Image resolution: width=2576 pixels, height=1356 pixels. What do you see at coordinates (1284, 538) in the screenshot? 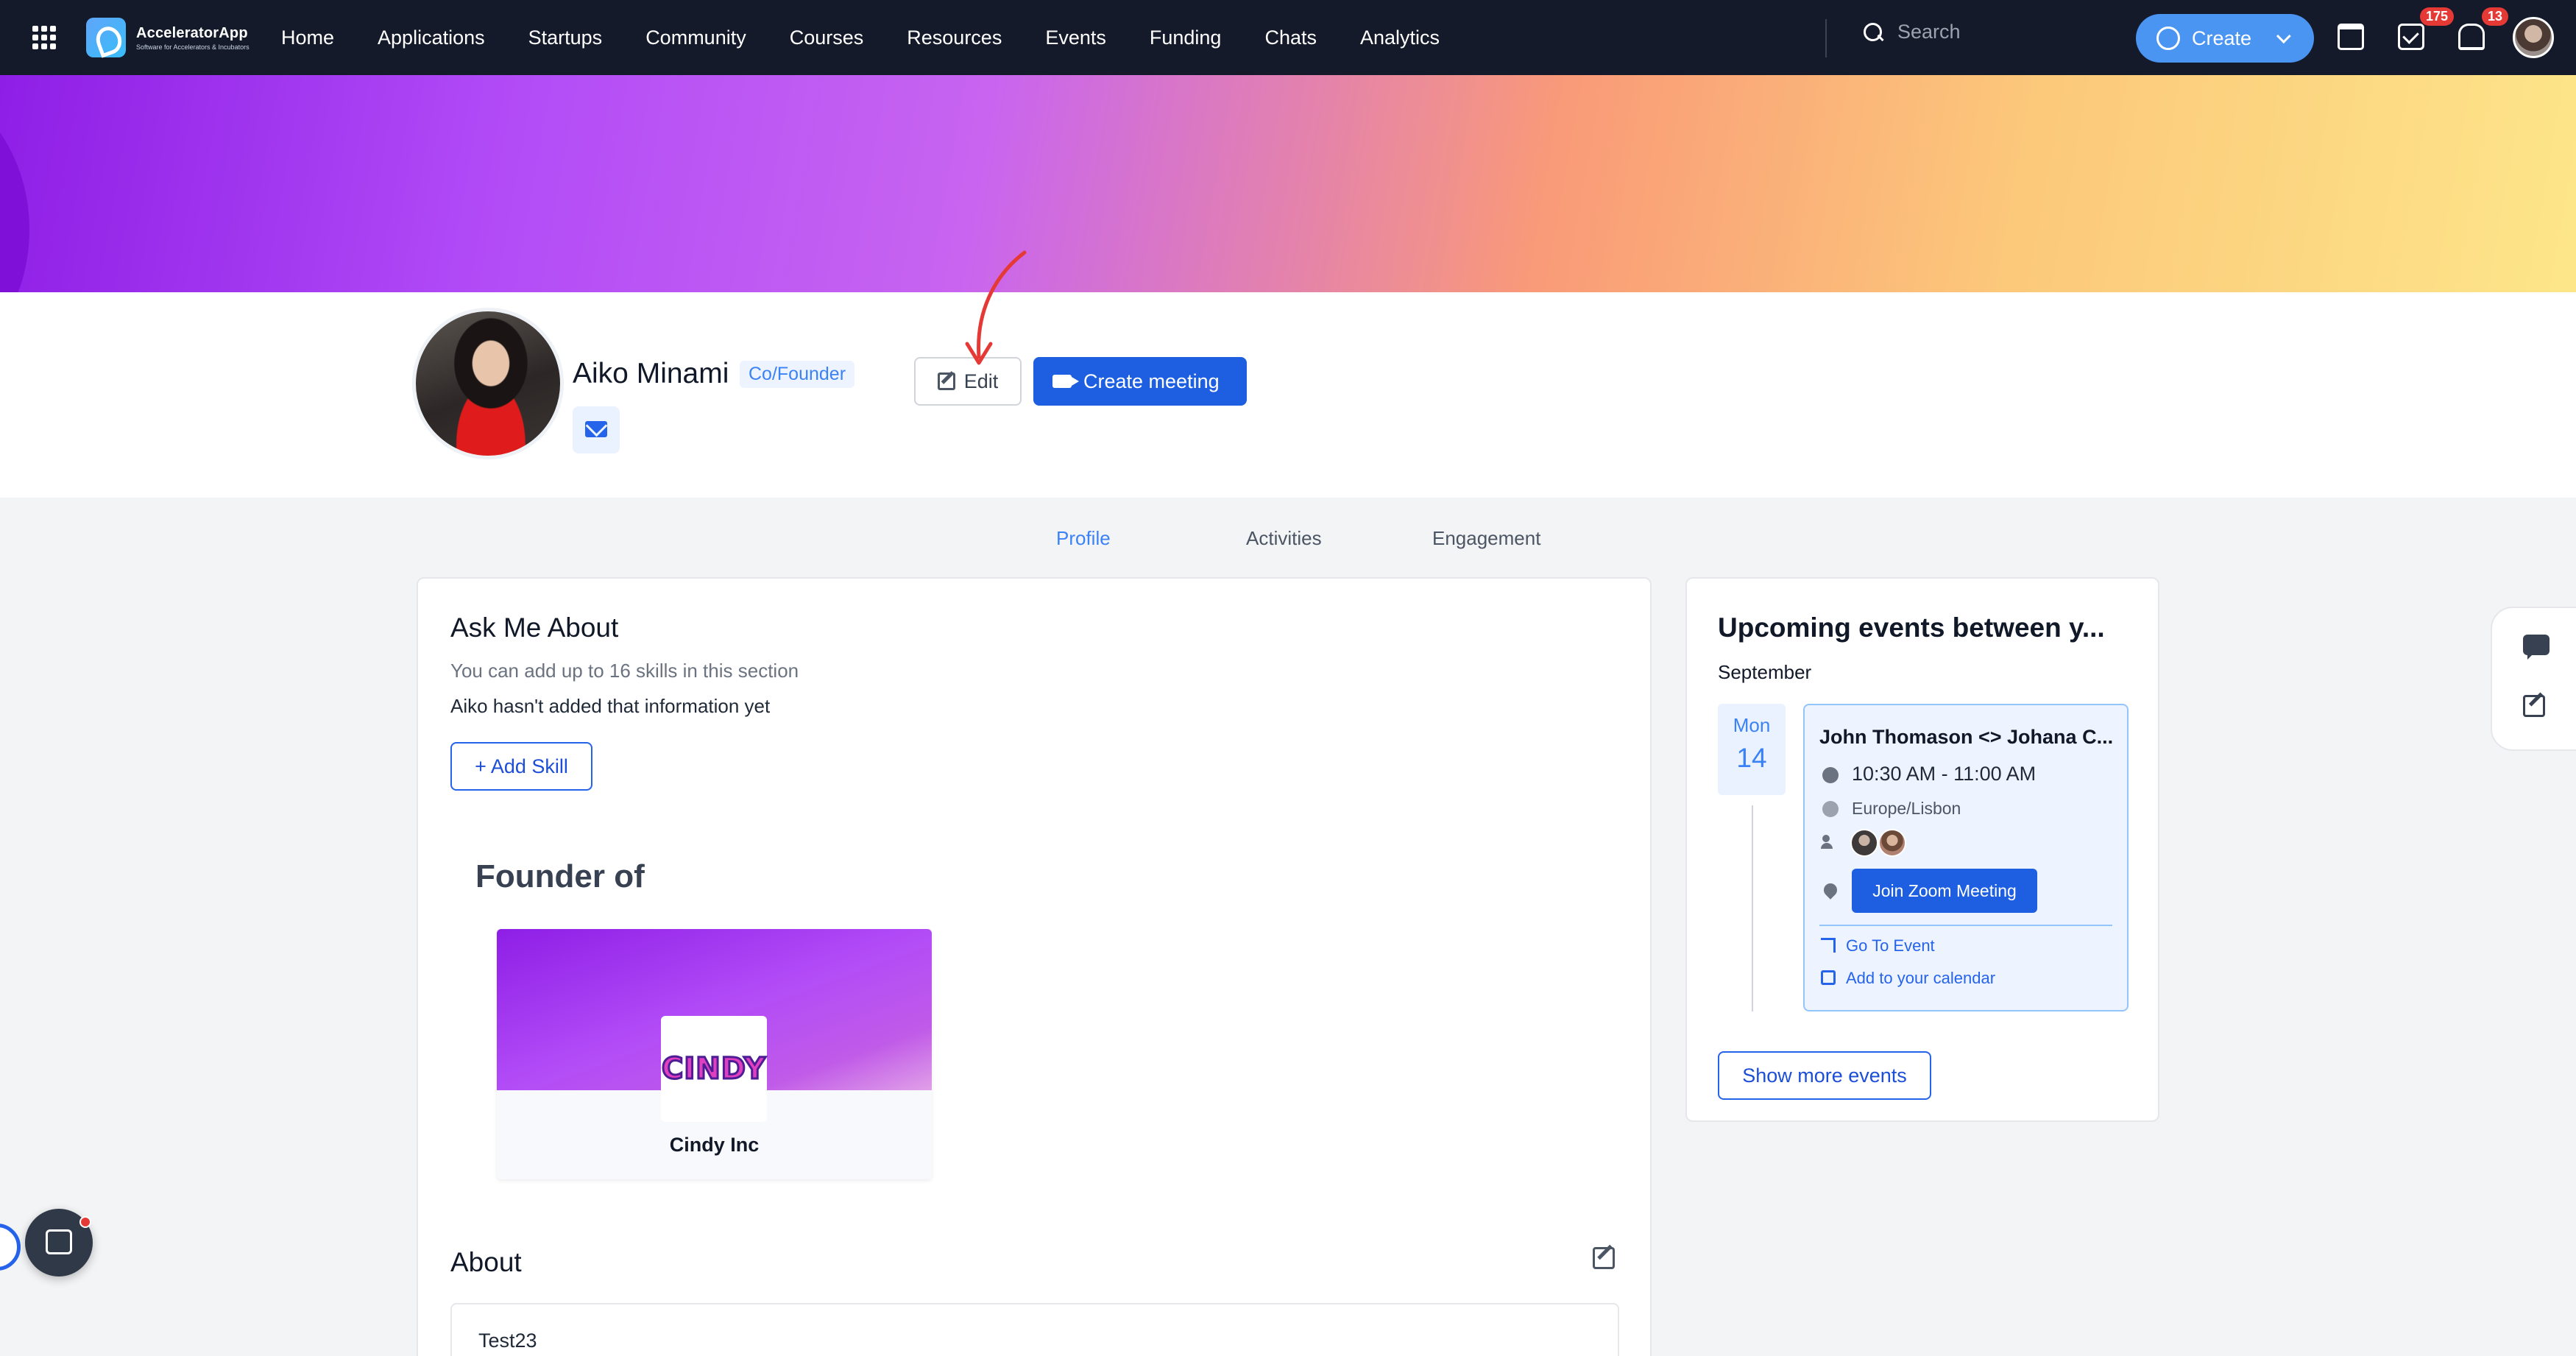
I see `tab-activities: Activities` at bounding box center [1284, 538].